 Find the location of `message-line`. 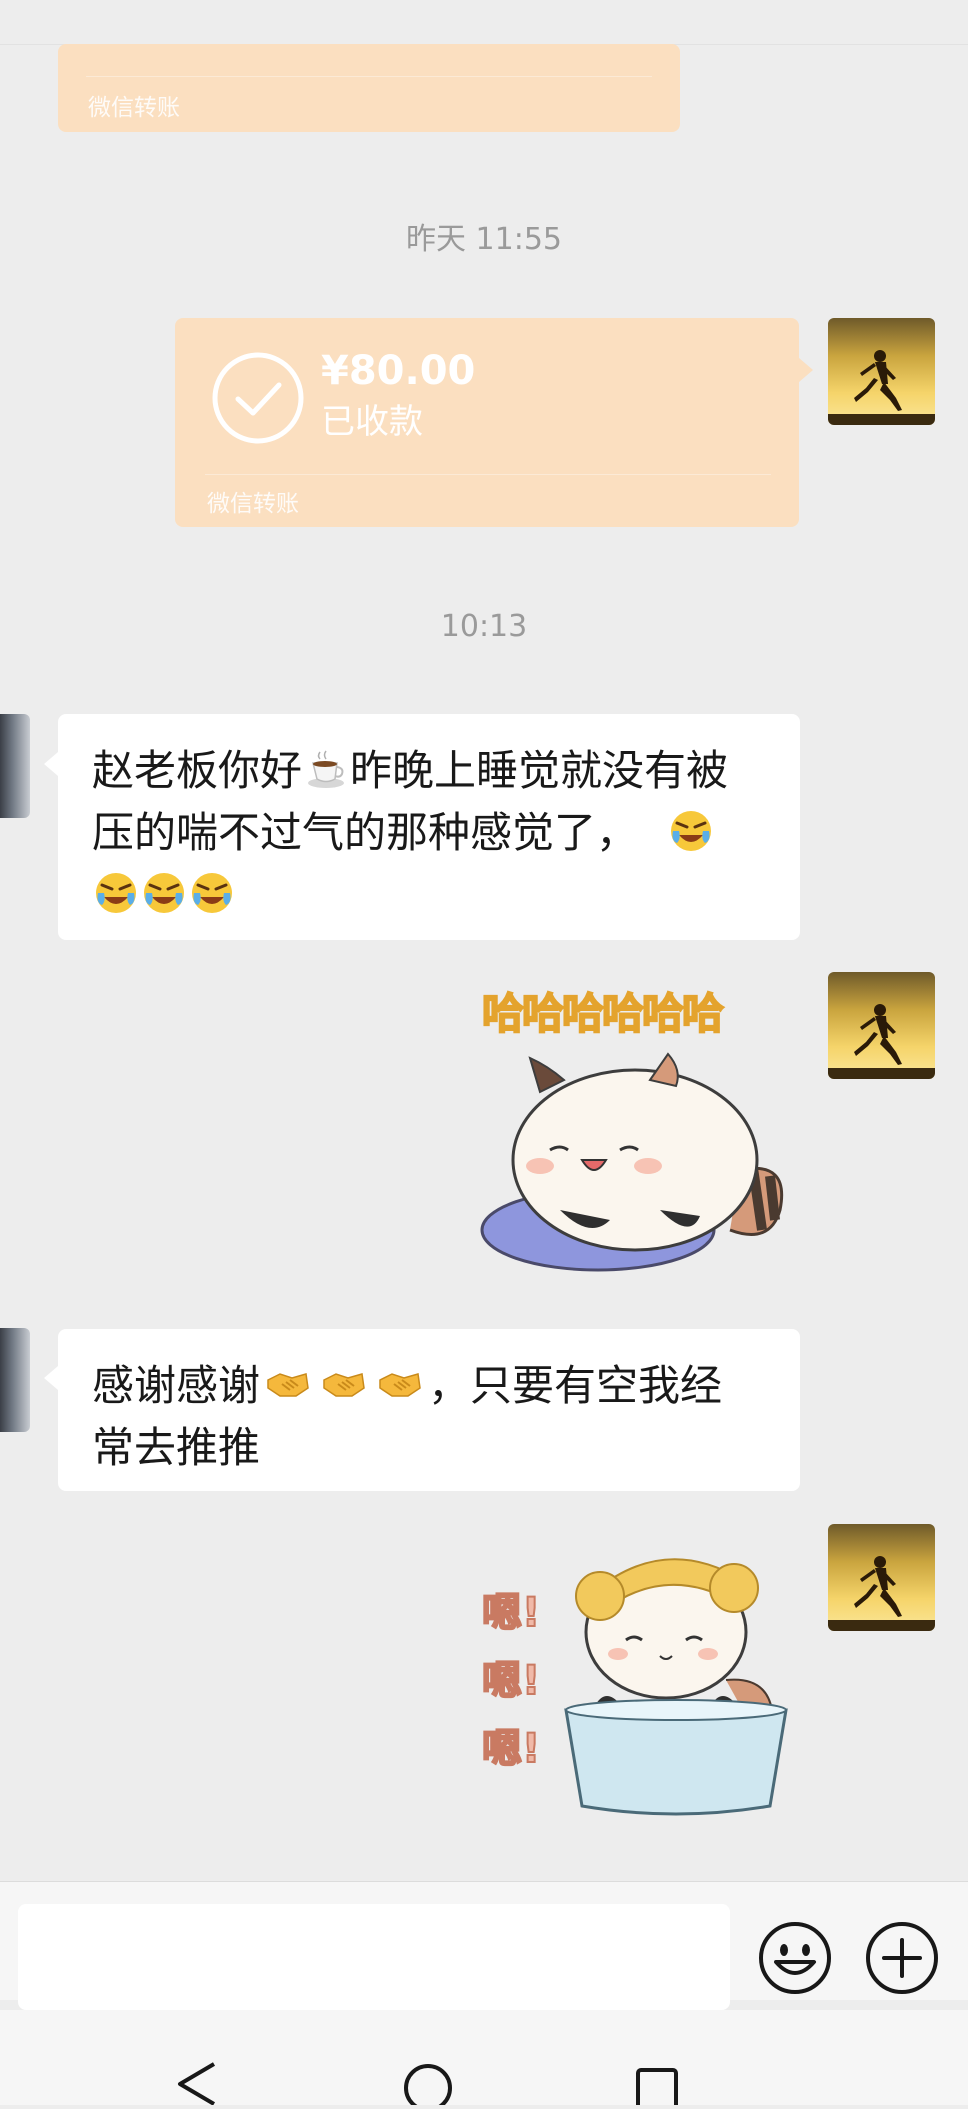

message-line is located at coordinates (429, 895).